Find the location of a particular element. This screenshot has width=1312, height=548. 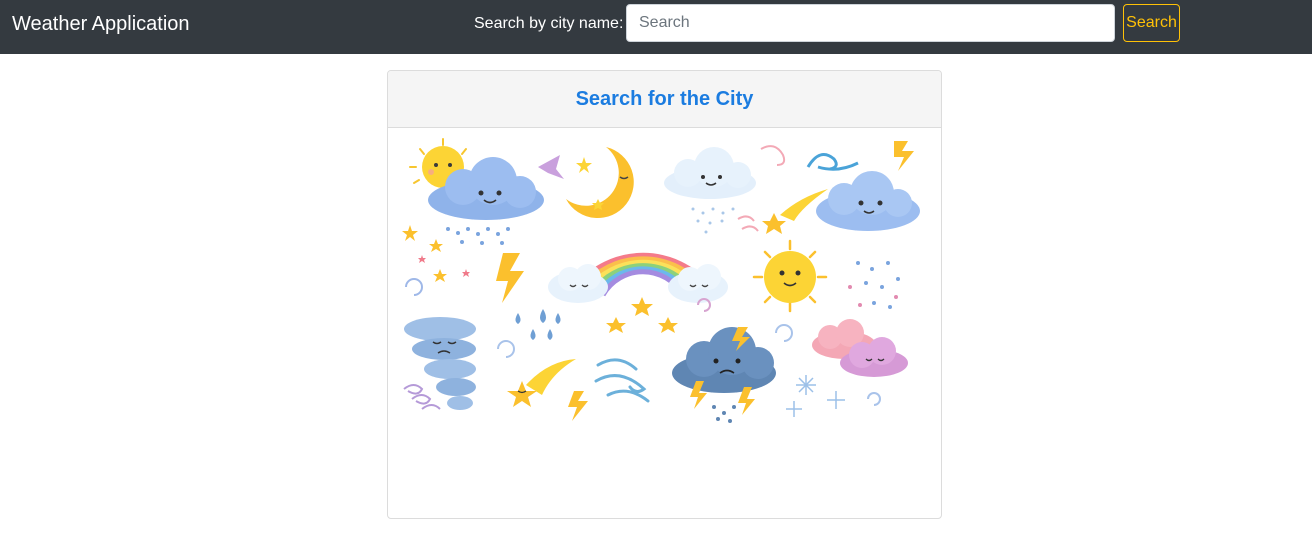

card-header: Search for the City is located at coordinates (664, 99).